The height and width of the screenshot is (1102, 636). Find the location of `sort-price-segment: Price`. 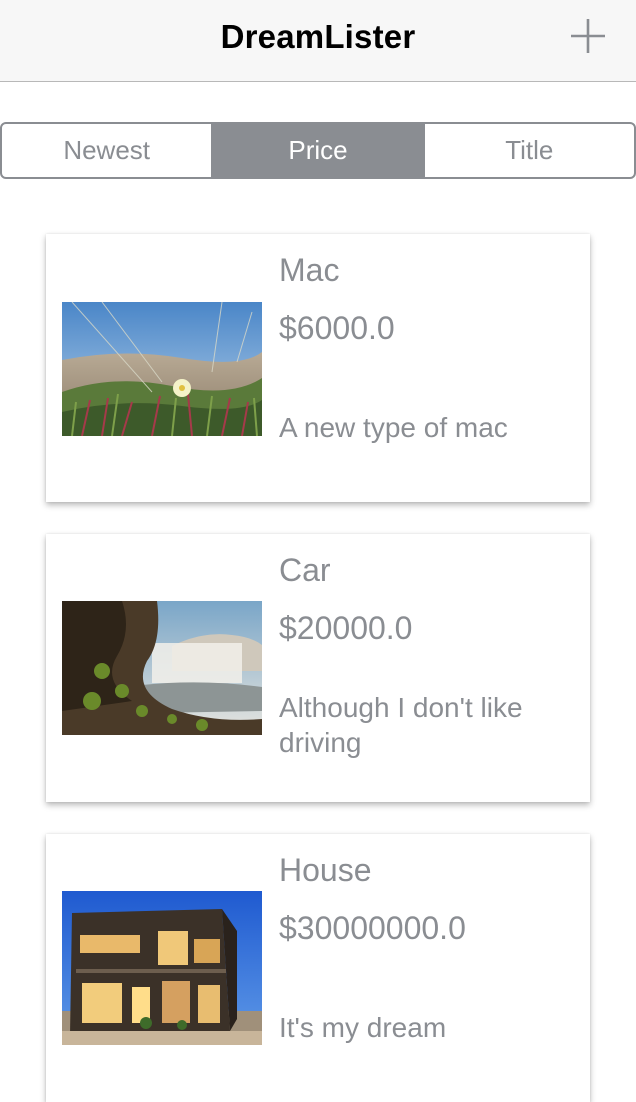

sort-price-segment: Price is located at coordinates (317, 150).